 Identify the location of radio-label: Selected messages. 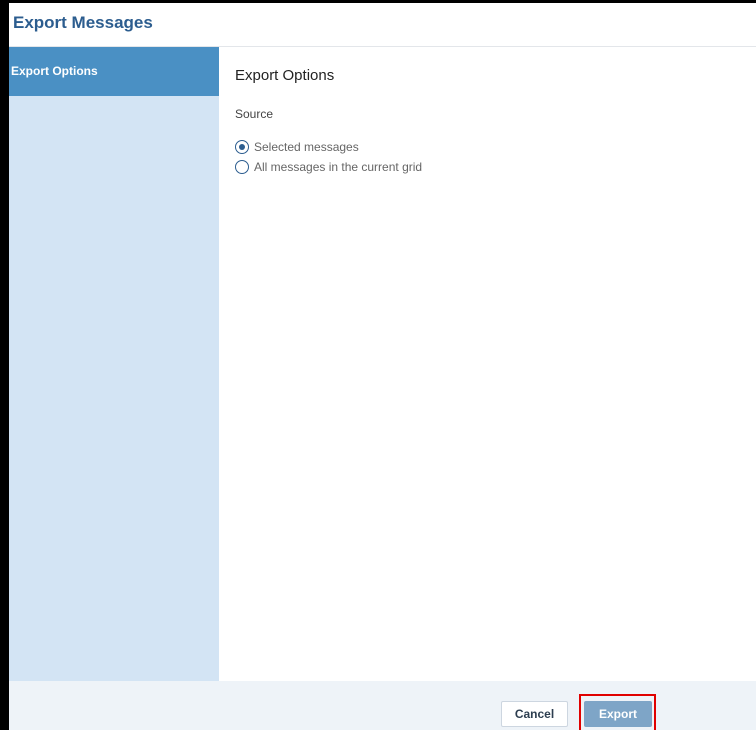
(306, 147).